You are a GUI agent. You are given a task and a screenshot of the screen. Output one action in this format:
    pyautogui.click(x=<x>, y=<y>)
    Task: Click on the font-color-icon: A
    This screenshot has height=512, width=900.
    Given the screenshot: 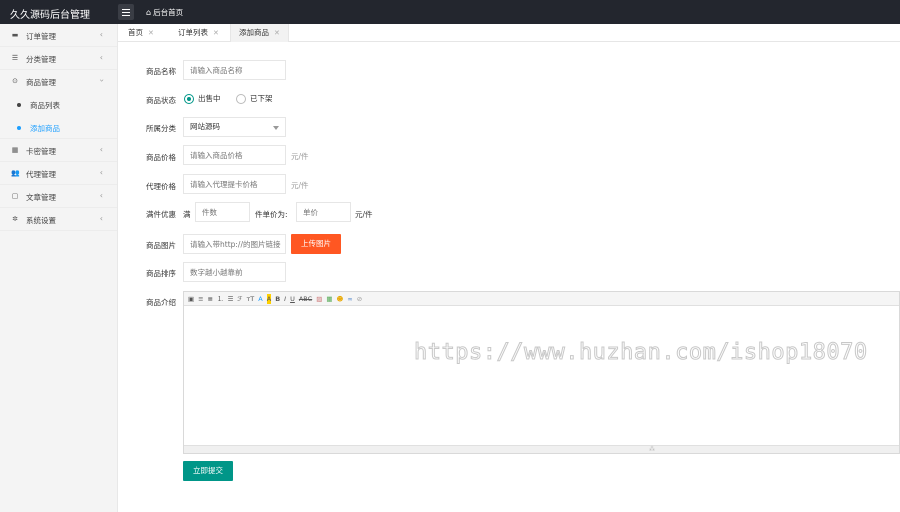 What is the action you would take?
    pyautogui.click(x=260, y=299)
    